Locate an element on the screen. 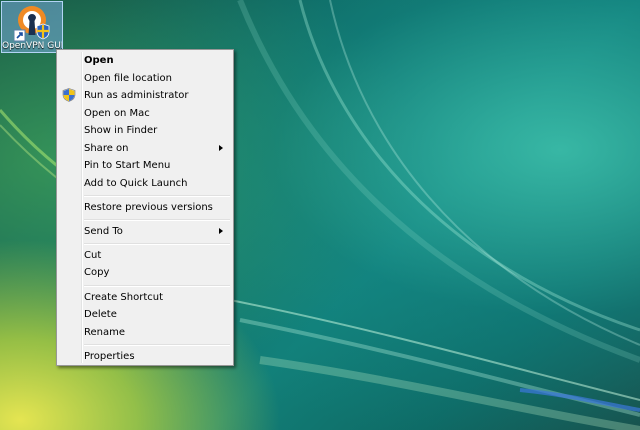  menu-item-open-file-location: Open file location is located at coordinates (145, 78).